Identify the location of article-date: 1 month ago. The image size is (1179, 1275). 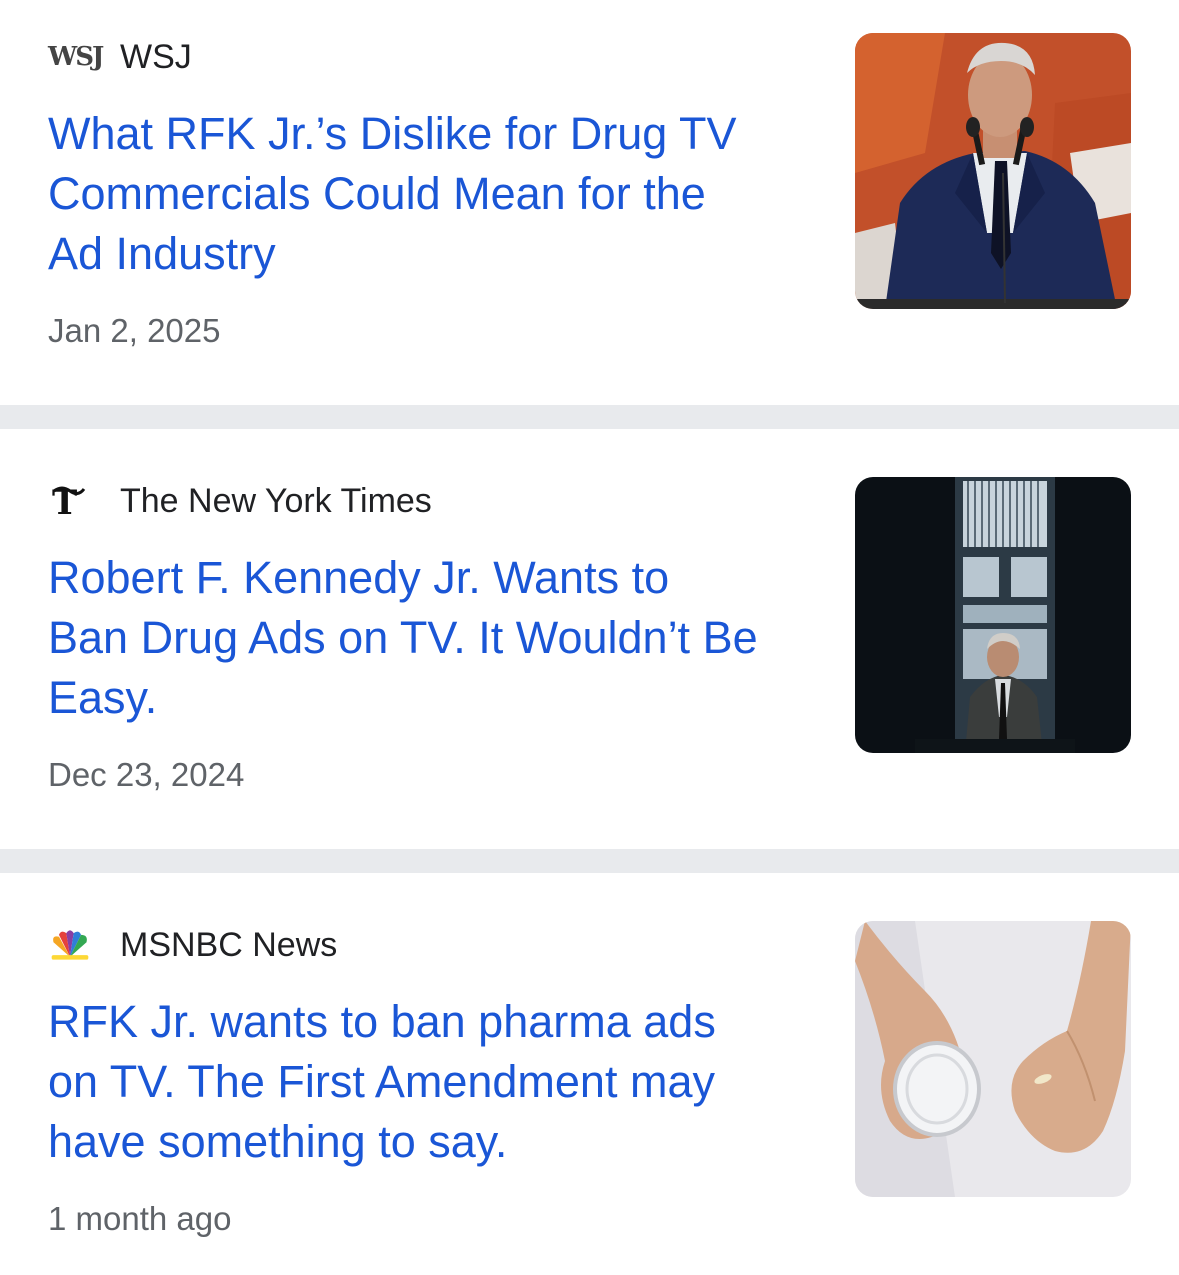
(140, 1218).